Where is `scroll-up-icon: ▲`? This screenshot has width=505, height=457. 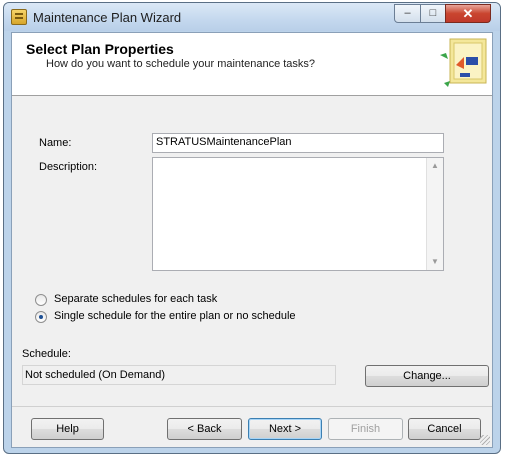
scroll-up-icon: ▲ is located at coordinates (435, 166).